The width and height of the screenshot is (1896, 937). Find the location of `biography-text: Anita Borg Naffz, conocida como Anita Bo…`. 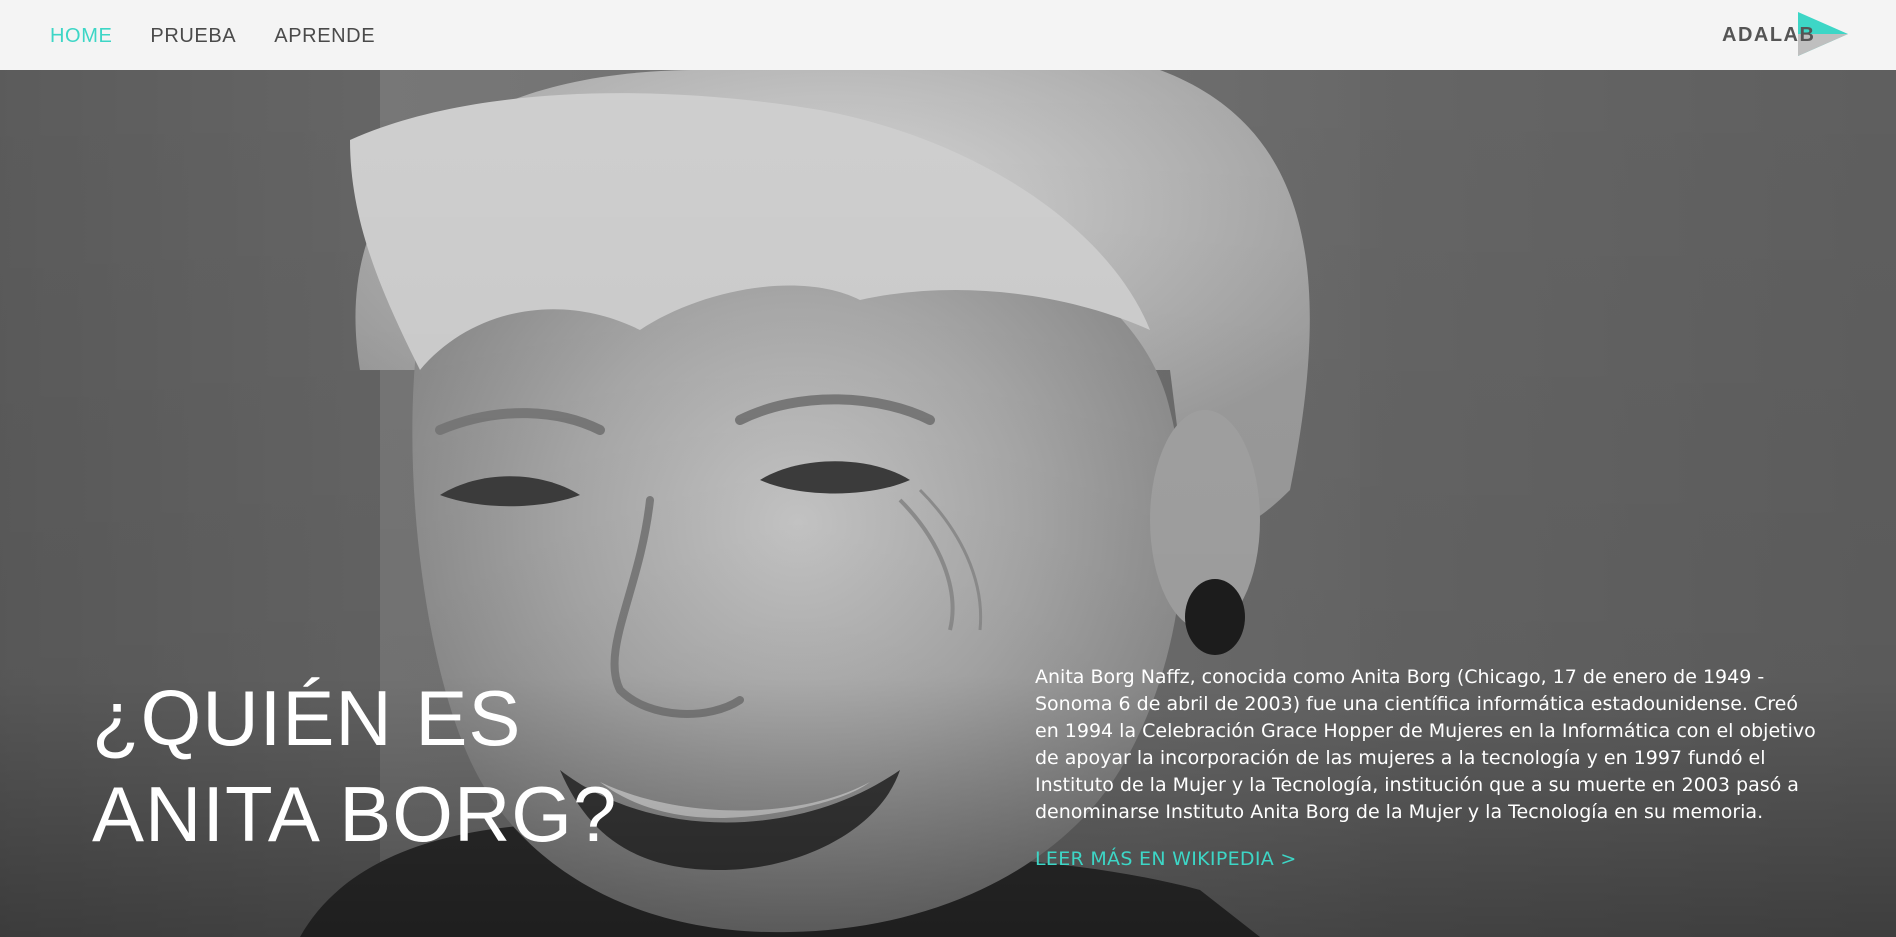

biography-text: Anita Borg Naffz, conocida como Anita Bo… is located at coordinates (1425, 744).